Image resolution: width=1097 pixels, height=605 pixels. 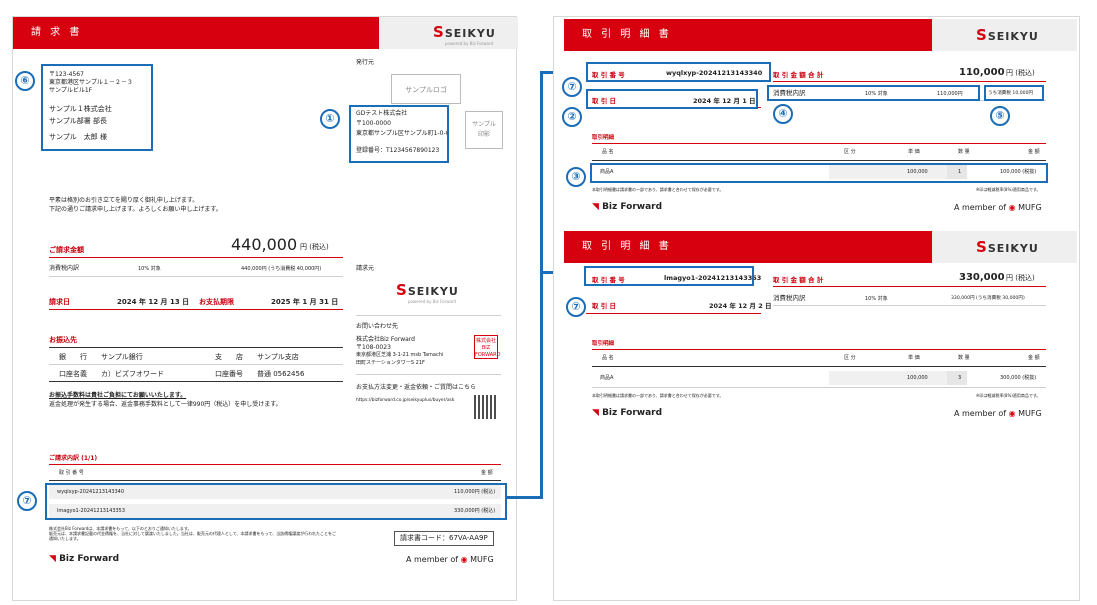 What do you see at coordinates (73, 458) in the screenshot?
I see `details-label: ご請求内訳 (1/1)` at bounding box center [73, 458].